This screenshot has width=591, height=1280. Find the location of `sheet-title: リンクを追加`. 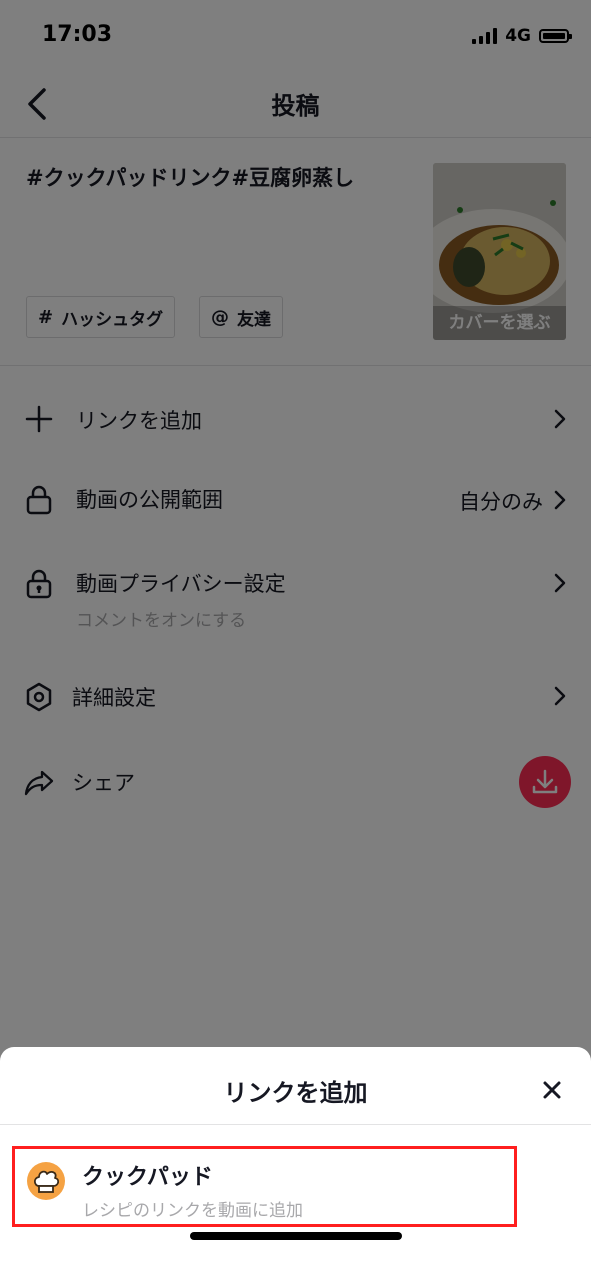

sheet-title: リンクを追加 is located at coordinates (295, 1093).